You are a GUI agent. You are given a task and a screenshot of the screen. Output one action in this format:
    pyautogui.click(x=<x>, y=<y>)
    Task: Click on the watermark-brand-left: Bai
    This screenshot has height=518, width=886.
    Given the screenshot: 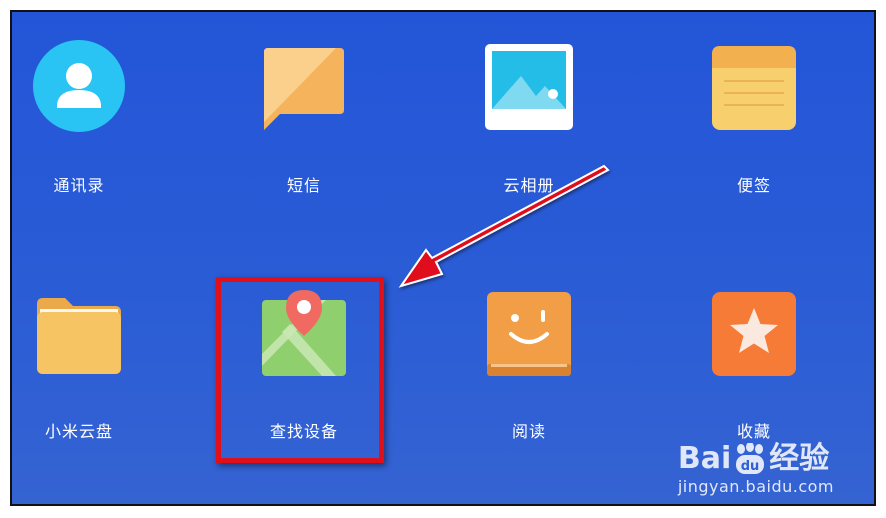 What is the action you would take?
    pyautogui.click(x=704, y=458)
    